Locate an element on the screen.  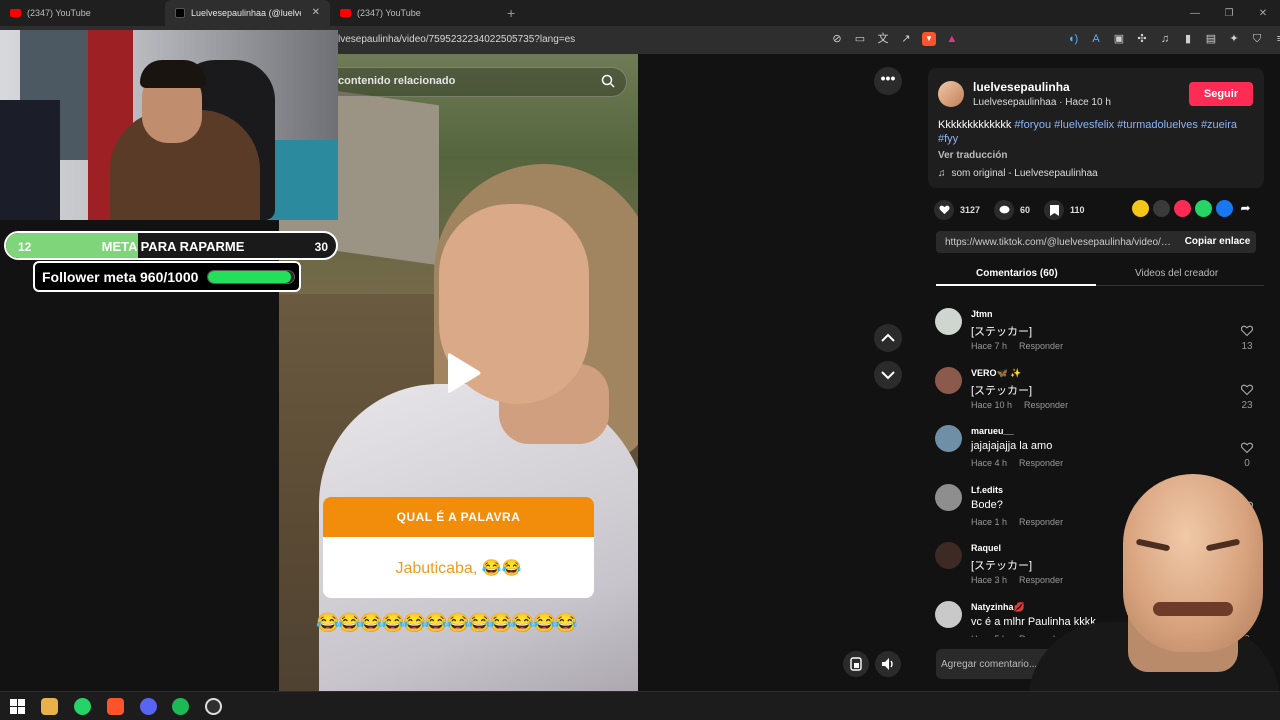
new-tab-button: + is located at coordinates (511, 13).